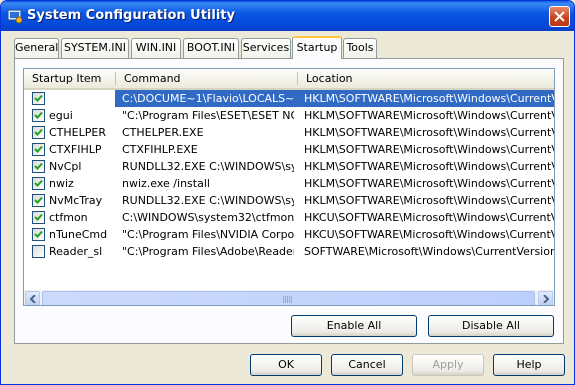 This screenshot has height=385, width=575. Describe the element at coordinates (67, 98) in the screenshot. I see `startup-item-name: UIUCU` at that location.